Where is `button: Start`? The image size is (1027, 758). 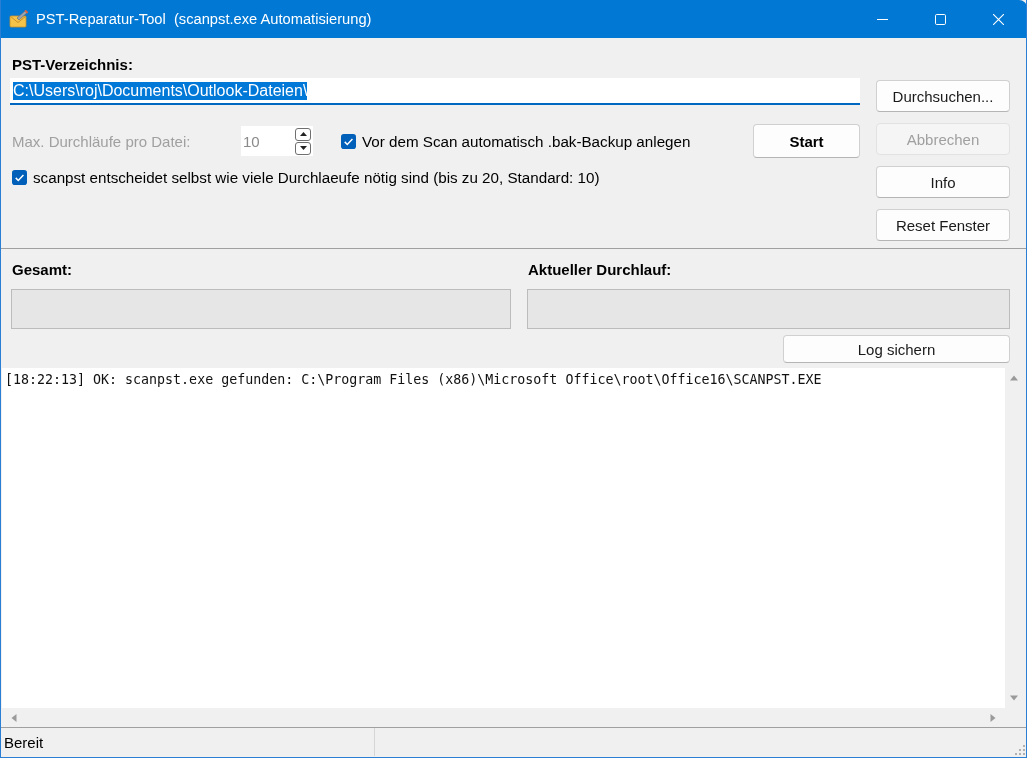
button: Start is located at coordinates (806, 141).